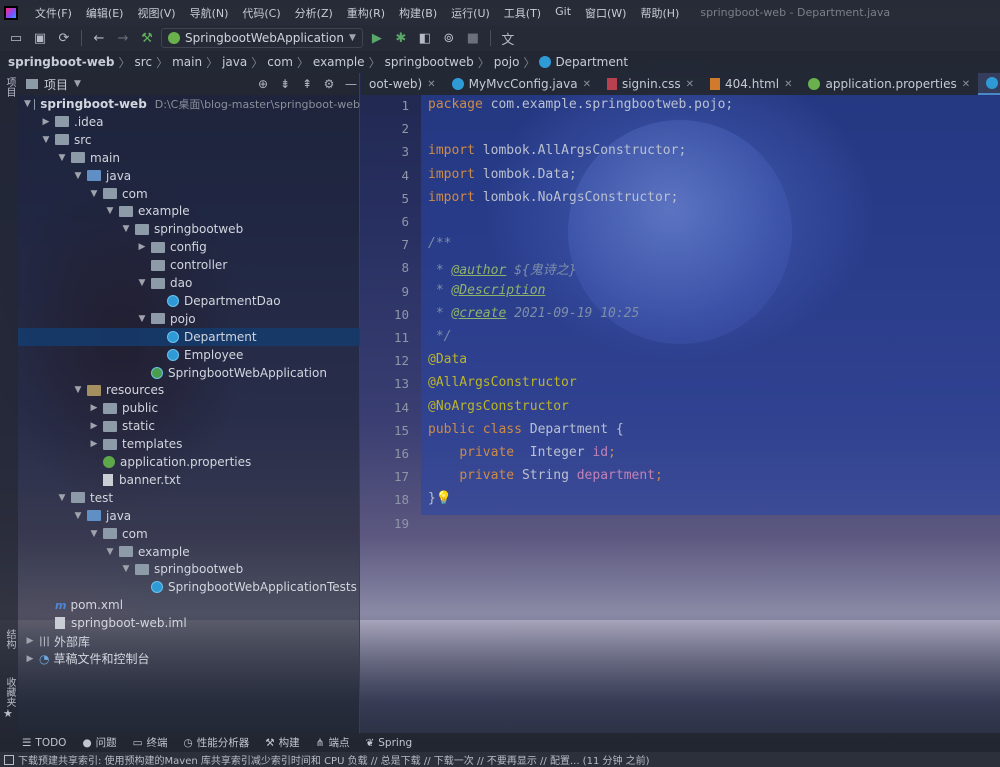 The image size is (1000, 767). Describe the element at coordinates (64, 38) in the screenshot. I see `sync-icon: ⟳` at that location.